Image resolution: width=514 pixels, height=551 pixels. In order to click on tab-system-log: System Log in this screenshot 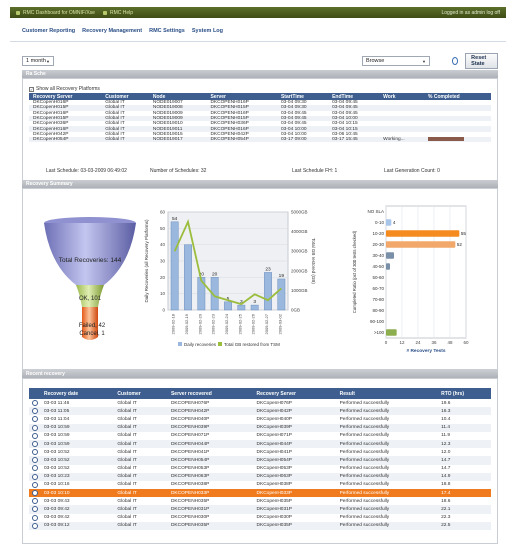, I will do `click(207, 31)`.